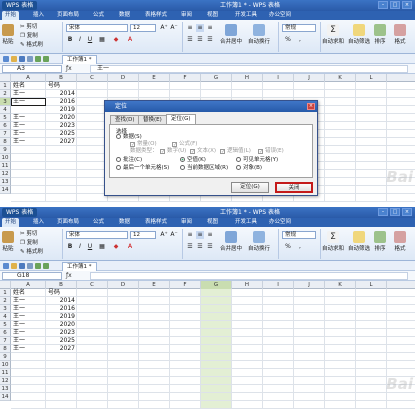 The height and width of the screenshot is (409, 415). What do you see at coordinates (28, 78) in the screenshot?
I see `column-header: A` at bounding box center [28, 78].